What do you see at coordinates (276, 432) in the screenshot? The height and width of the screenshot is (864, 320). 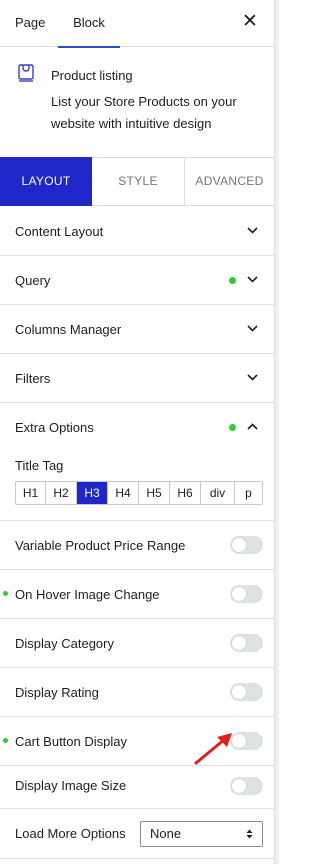 I see `scrollbar-track` at bounding box center [276, 432].